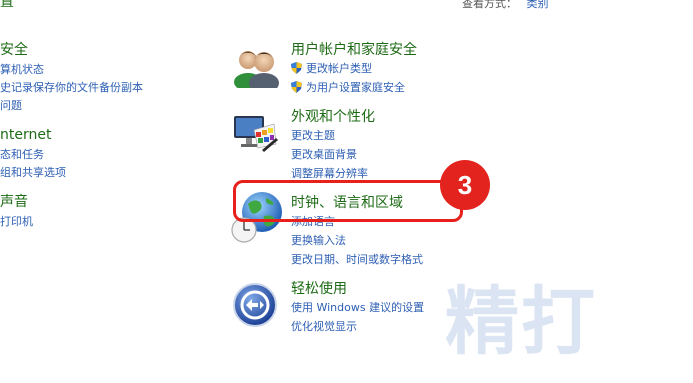  Describe the element at coordinates (465, 185) in the screenshot. I see `step-badge: 3` at that location.